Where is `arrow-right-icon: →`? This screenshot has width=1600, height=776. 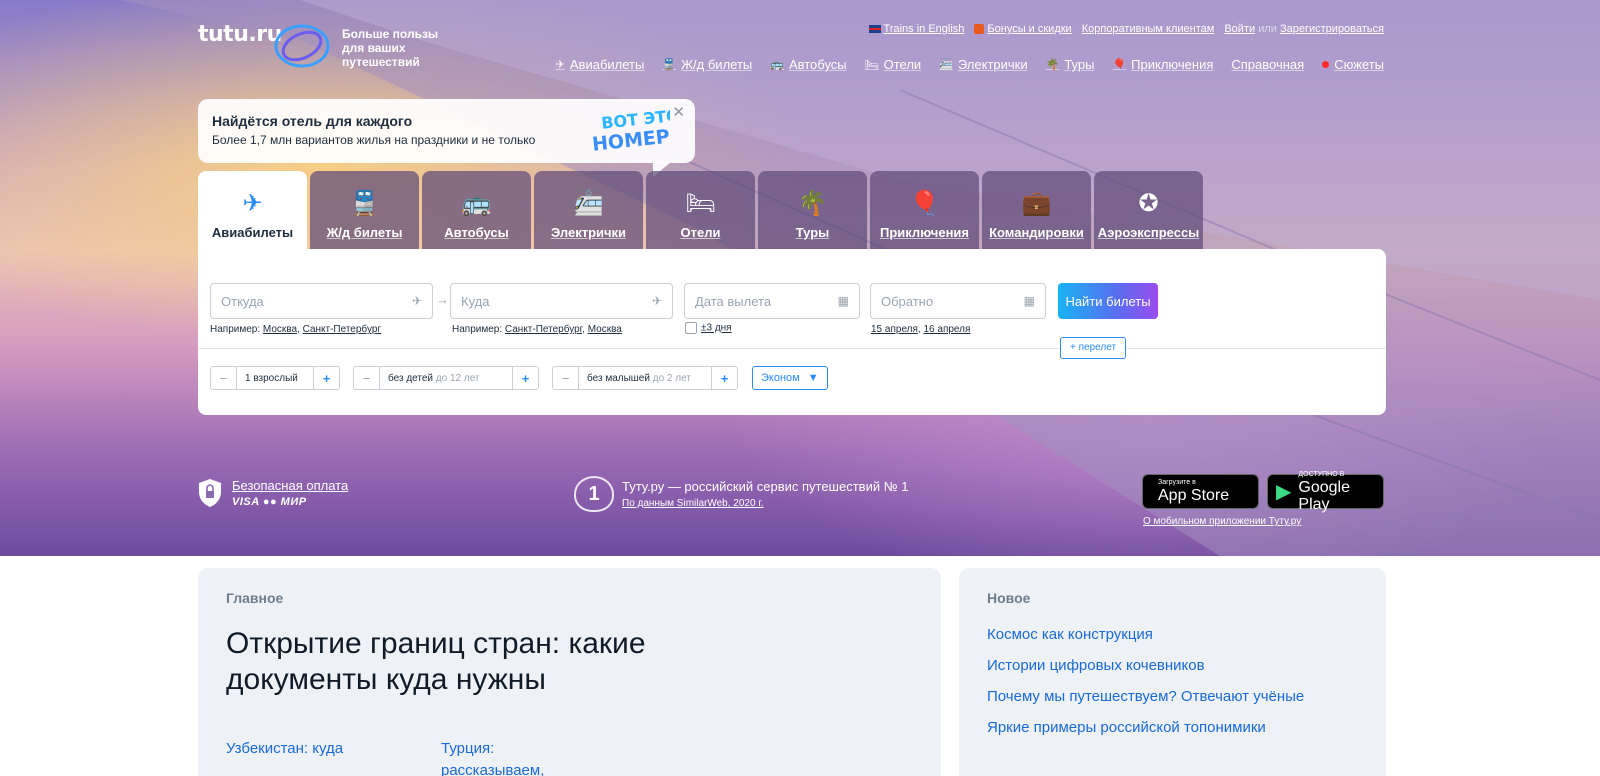 arrow-right-icon: → is located at coordinates (442, 299).